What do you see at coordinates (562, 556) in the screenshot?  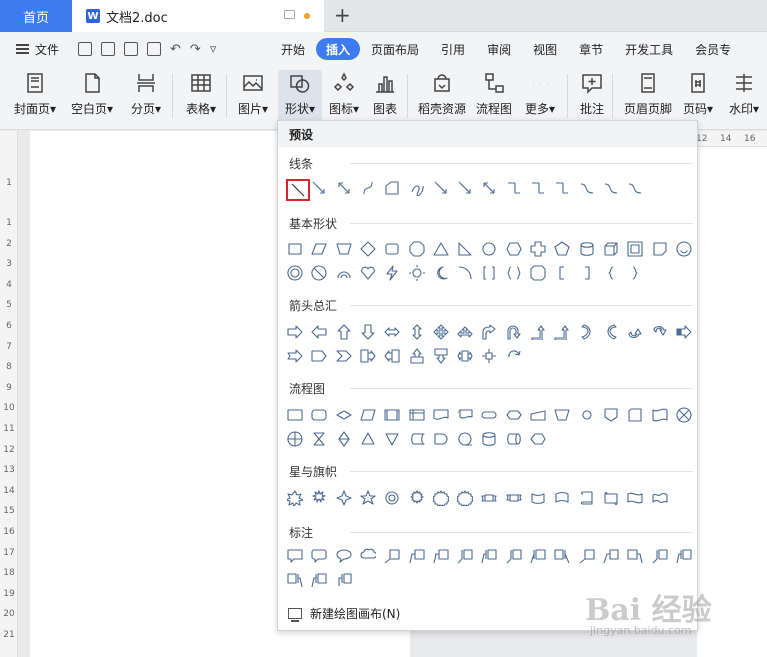 I see `shape-cAcc3` at bounding box center [562, 556].